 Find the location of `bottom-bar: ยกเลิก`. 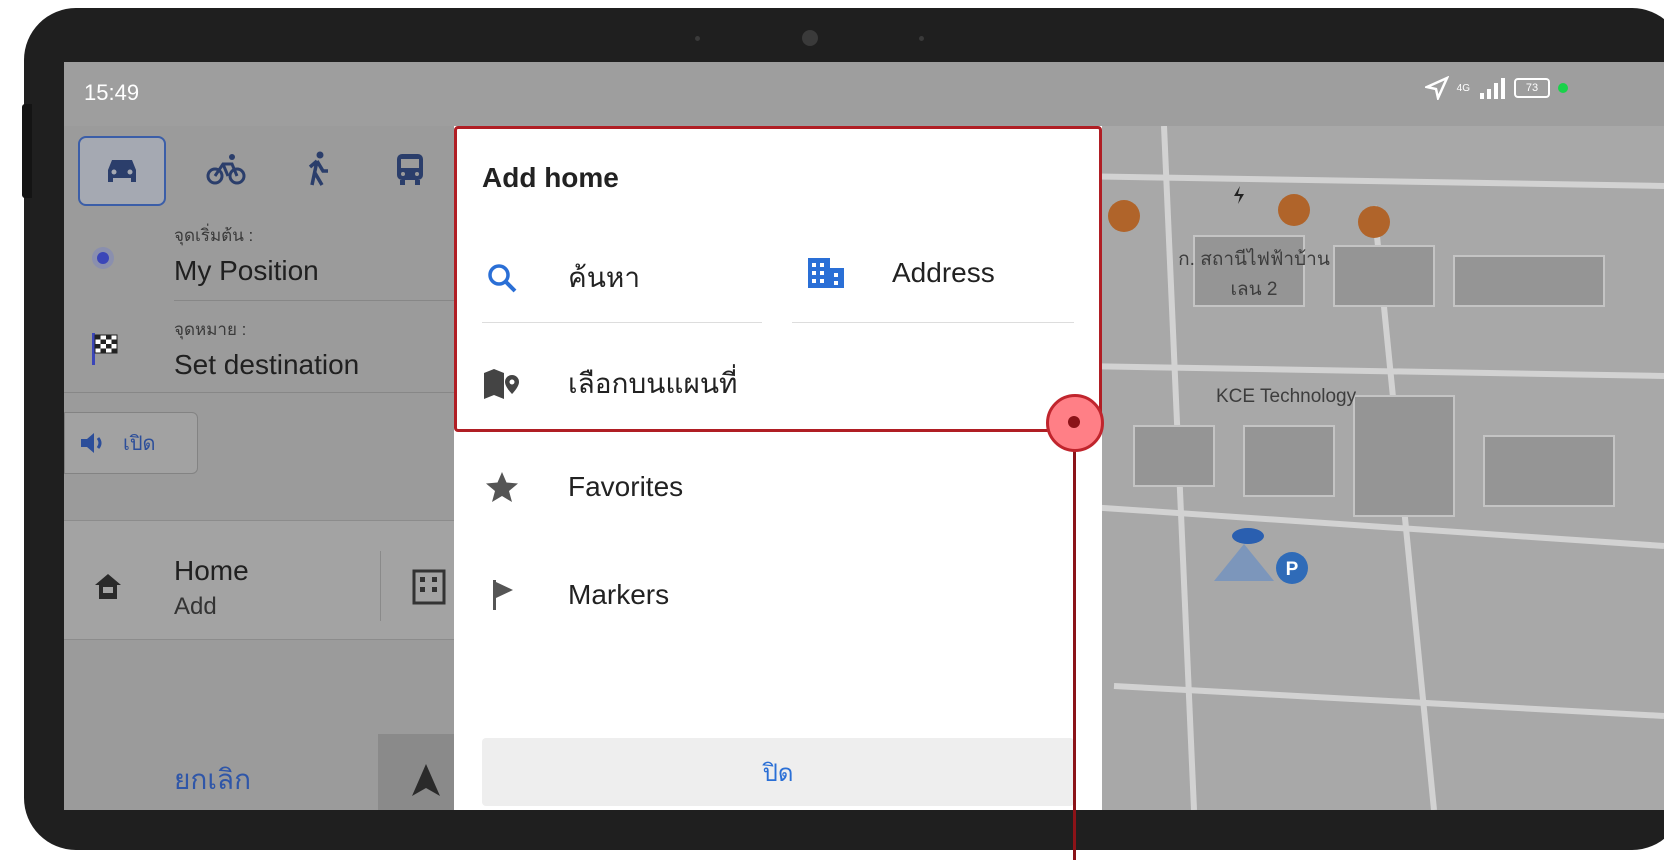

bottom-bar: ยกเลิก is located at coordinates (269, 742).